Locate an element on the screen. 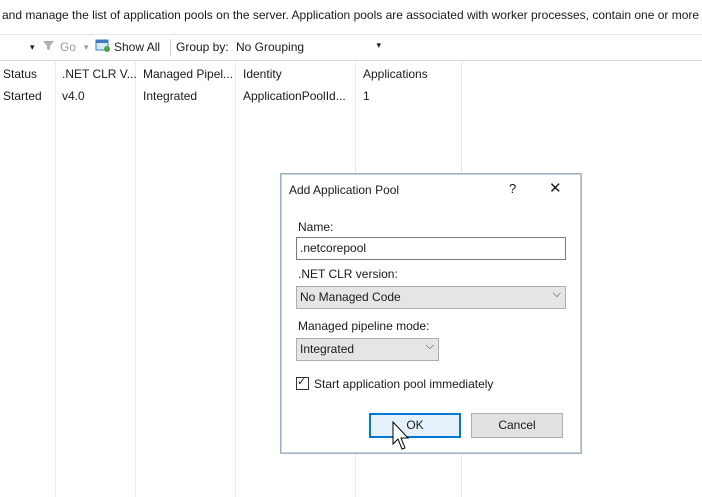  group-by-select: No Grouping ▾ is located at coordinates (309, 47).